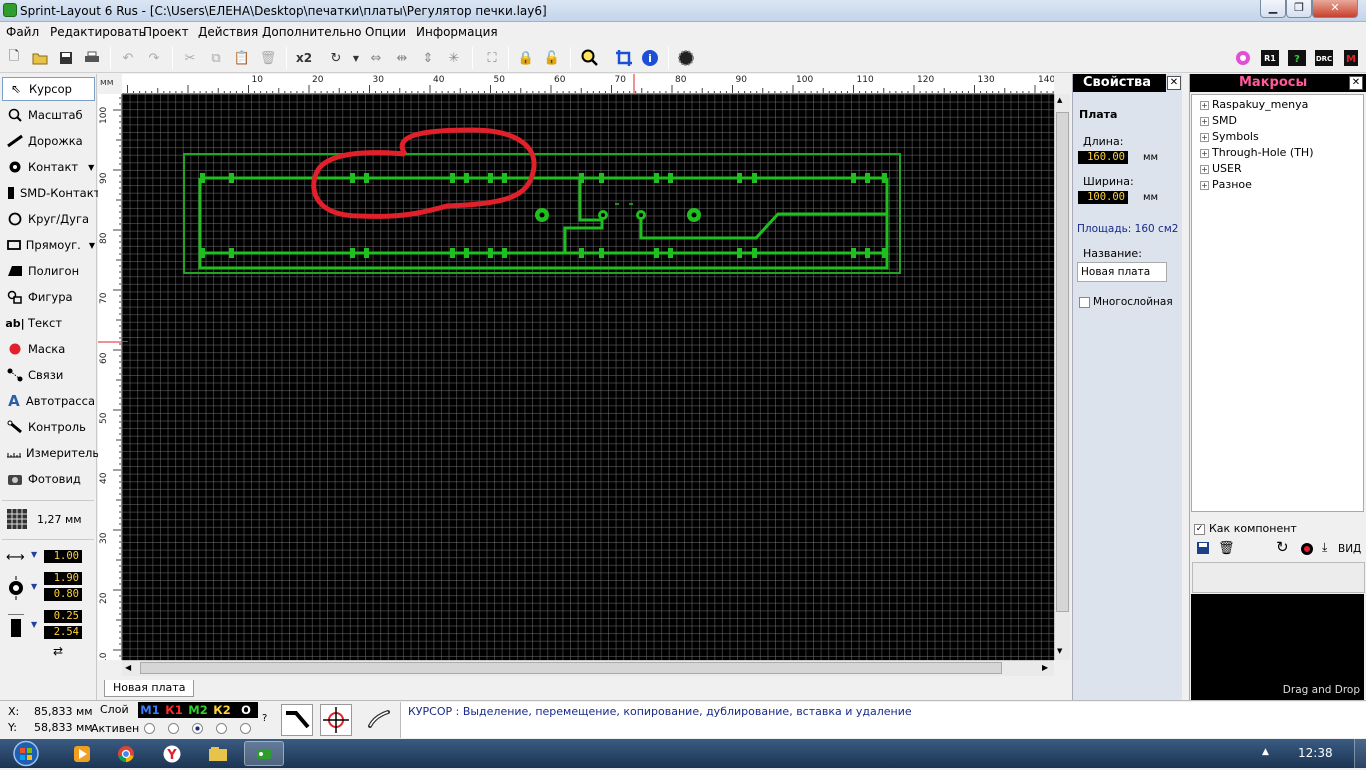  Describe the element at coordinates (128, 667) in the screenshot. I see `scroll-left-icon: ◀` at that location.